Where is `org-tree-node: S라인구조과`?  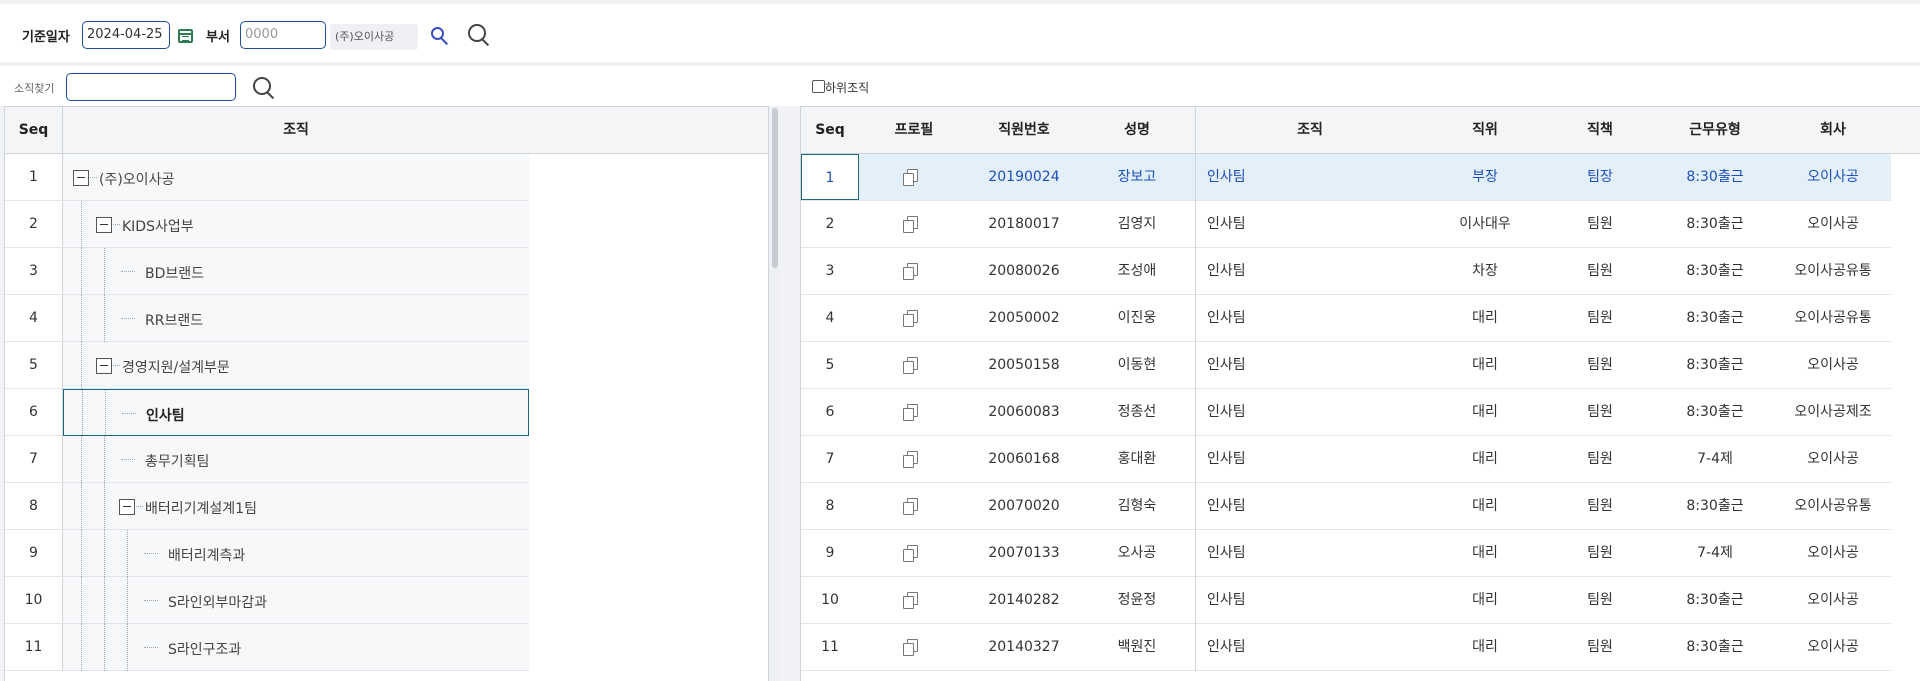 org-tree-node: S라인구조과 is located at coordinates (296, 647).